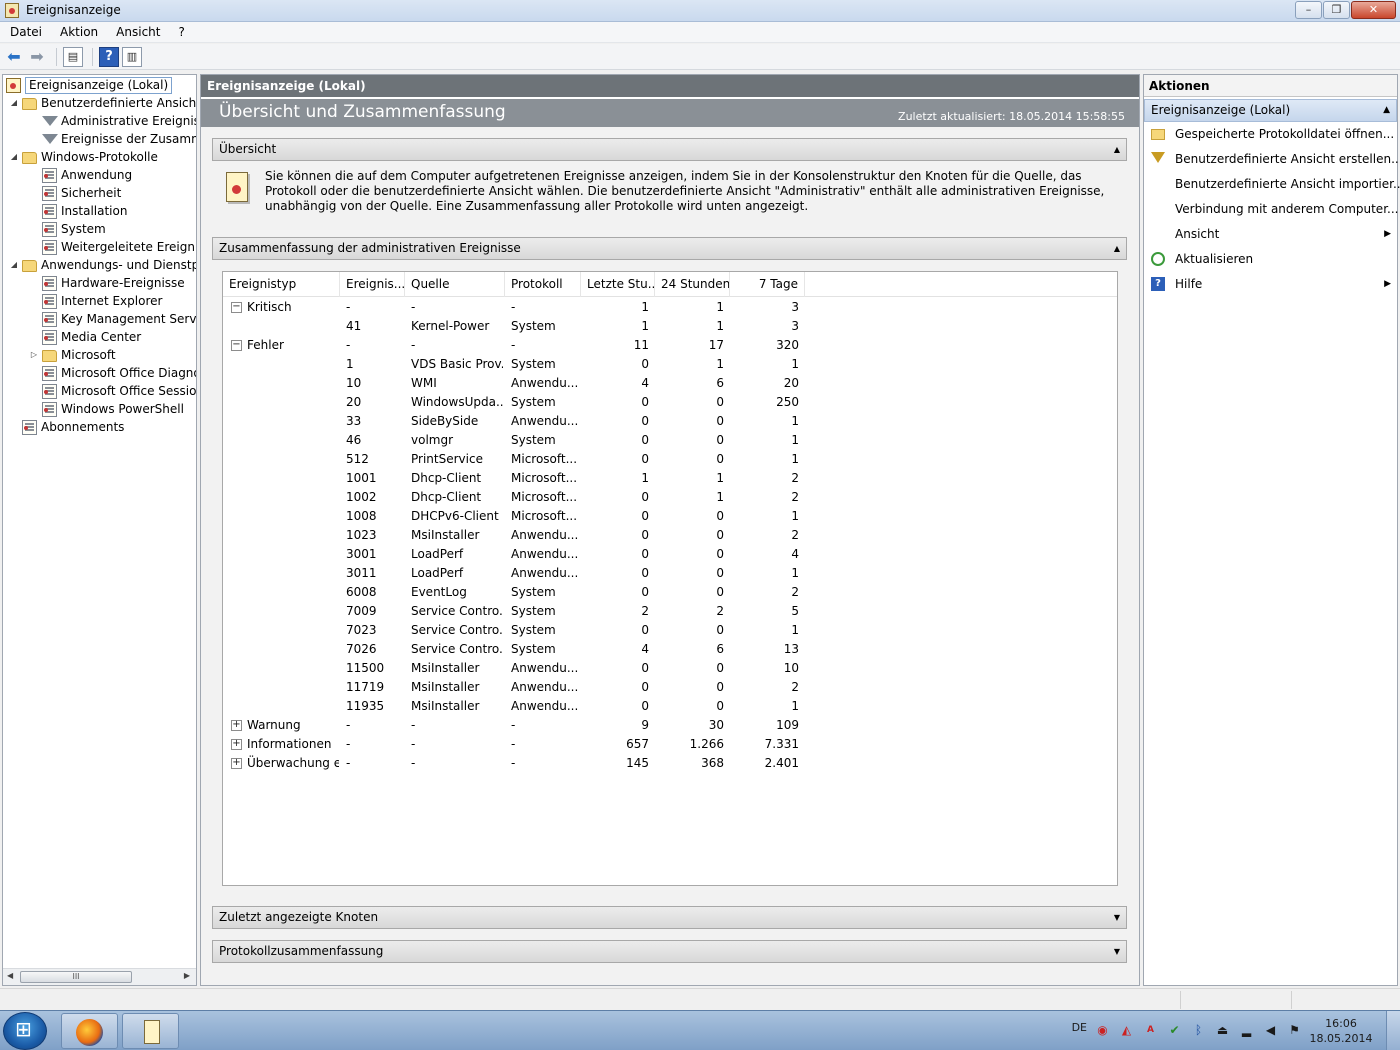 Image resolution: width=1400 pixels, height=1050 pixels. Describe the element at coordinates (1174, 1030) in the screenshot. I see `security-shield-icon: ✔` at that location.